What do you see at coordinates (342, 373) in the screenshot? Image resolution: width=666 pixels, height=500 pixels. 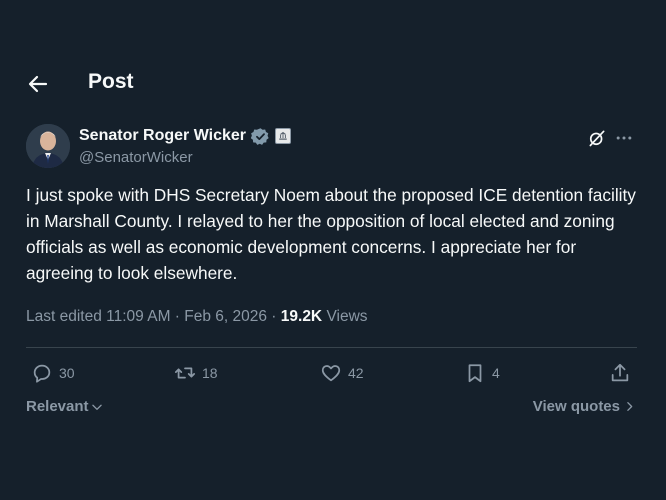 I see `like-button: 42` at bounding box center [342, 373].